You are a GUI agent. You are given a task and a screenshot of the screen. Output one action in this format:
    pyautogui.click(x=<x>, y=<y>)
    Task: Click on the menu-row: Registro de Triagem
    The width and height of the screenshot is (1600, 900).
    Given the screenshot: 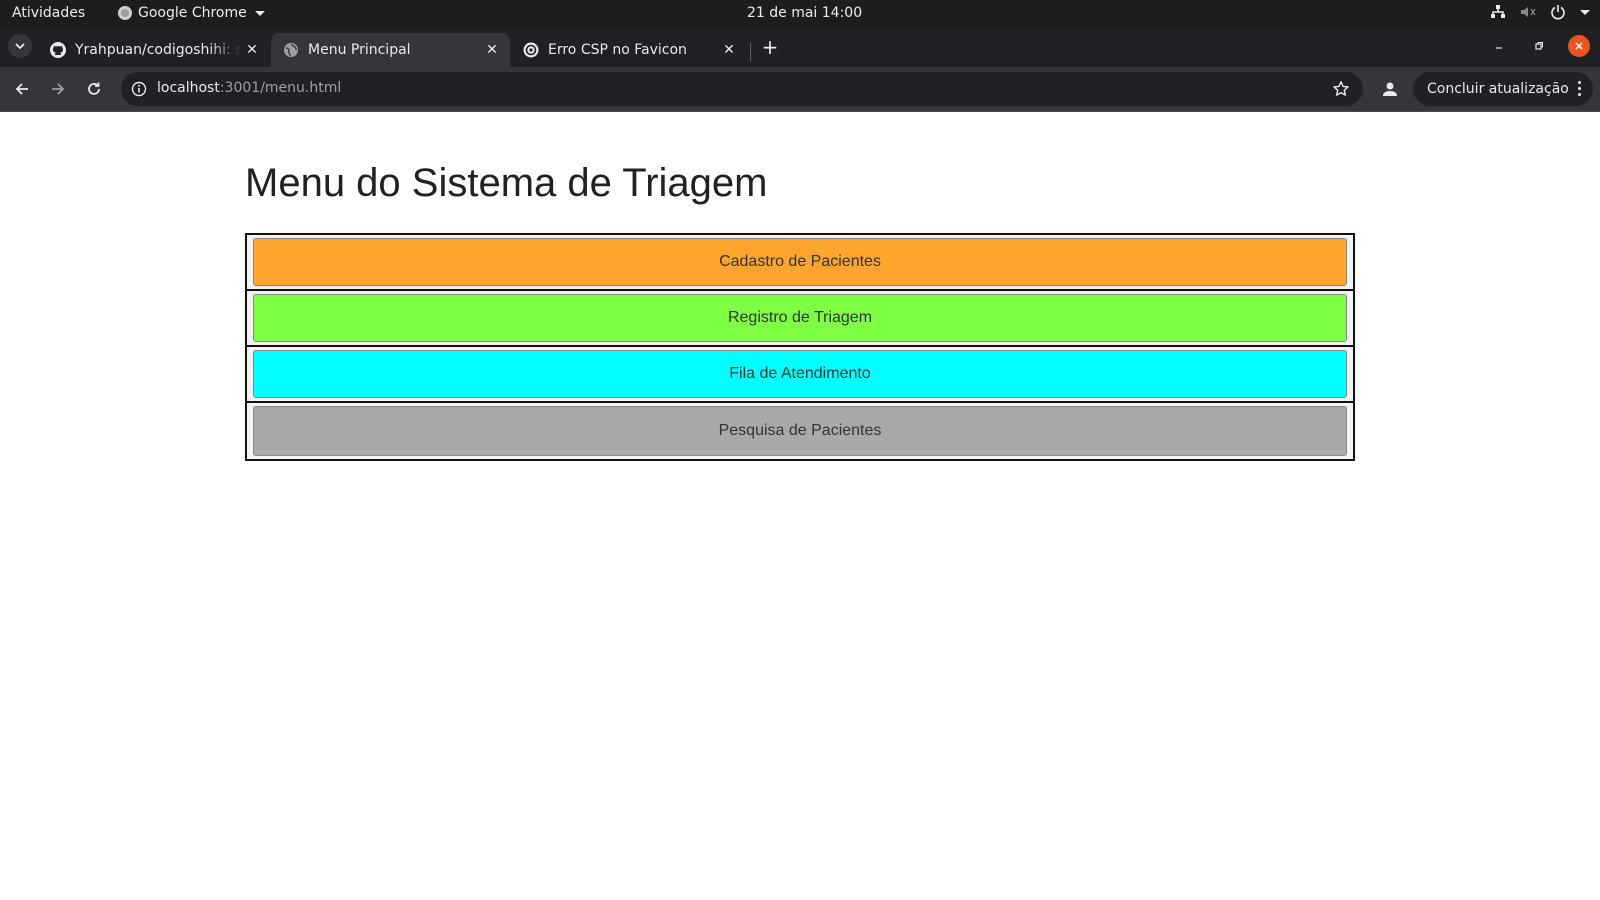 What is the action you would take?
    pyautogui.click(x=800, y=319)
    